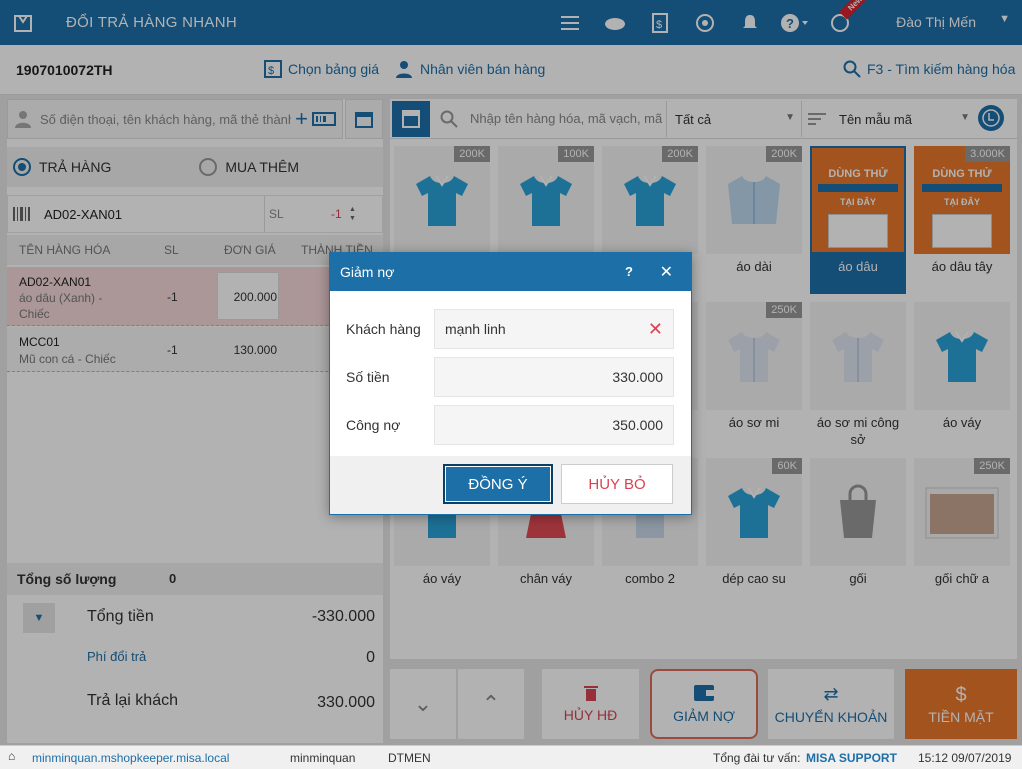 The image size is (1022, 769). I want to click on close-icon: ✕, so click(666, 272).